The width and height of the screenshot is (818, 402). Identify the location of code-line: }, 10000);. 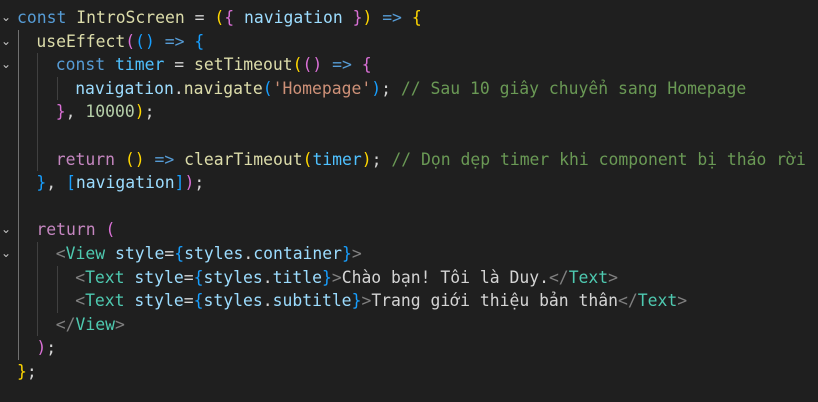
(409, 112).